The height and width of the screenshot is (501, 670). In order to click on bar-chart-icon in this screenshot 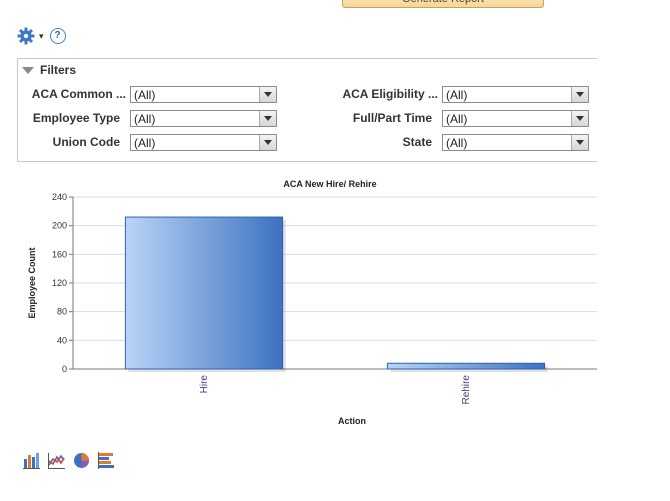, I will do `click(31, 460)`.